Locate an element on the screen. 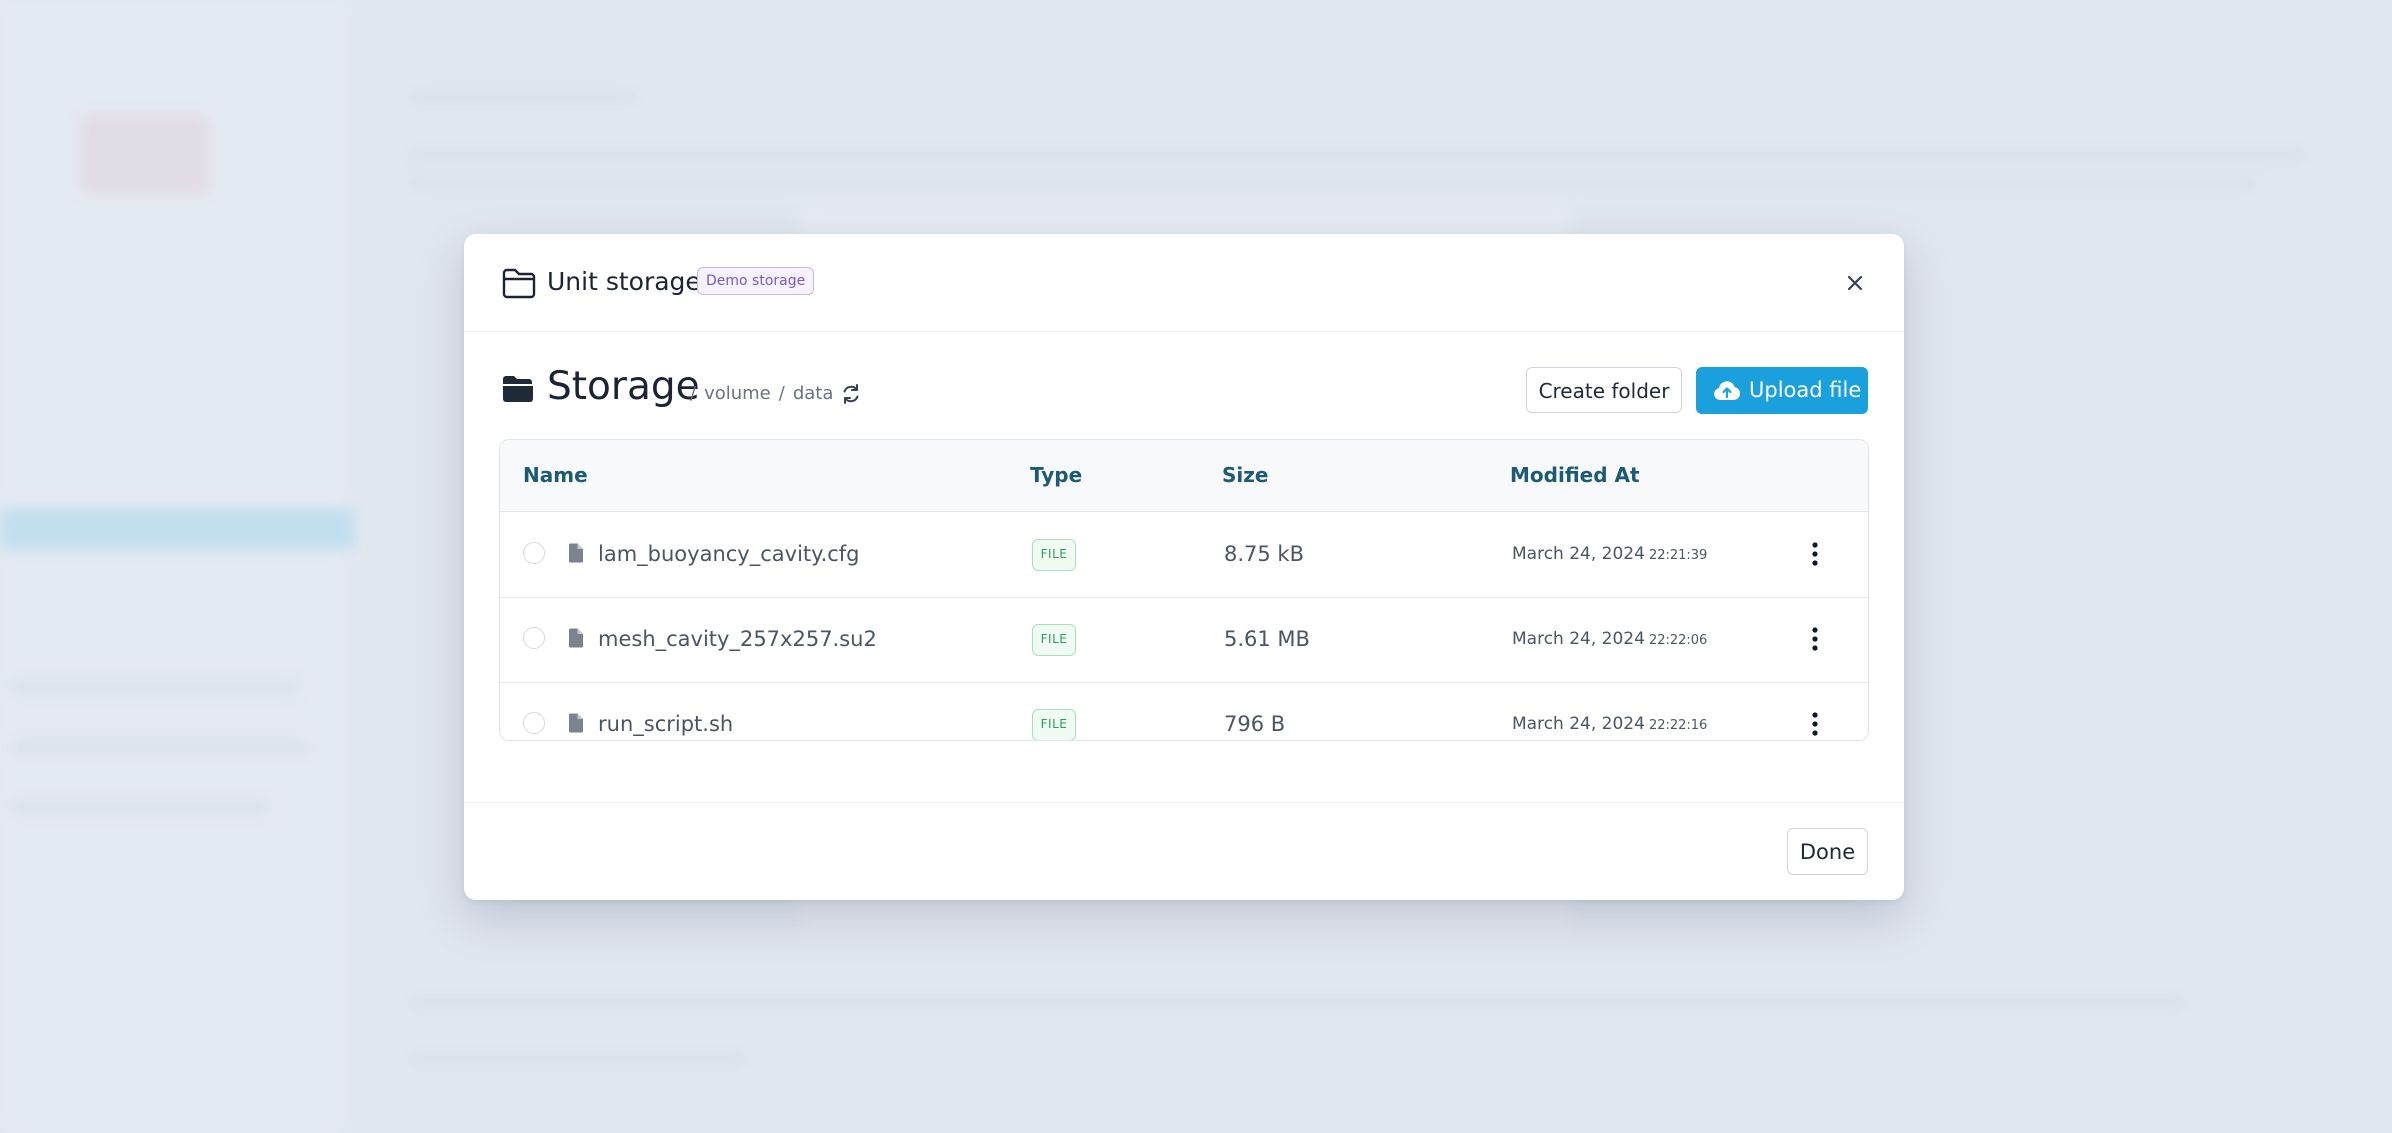  refresh-icon is located at coordinates (851, 394).